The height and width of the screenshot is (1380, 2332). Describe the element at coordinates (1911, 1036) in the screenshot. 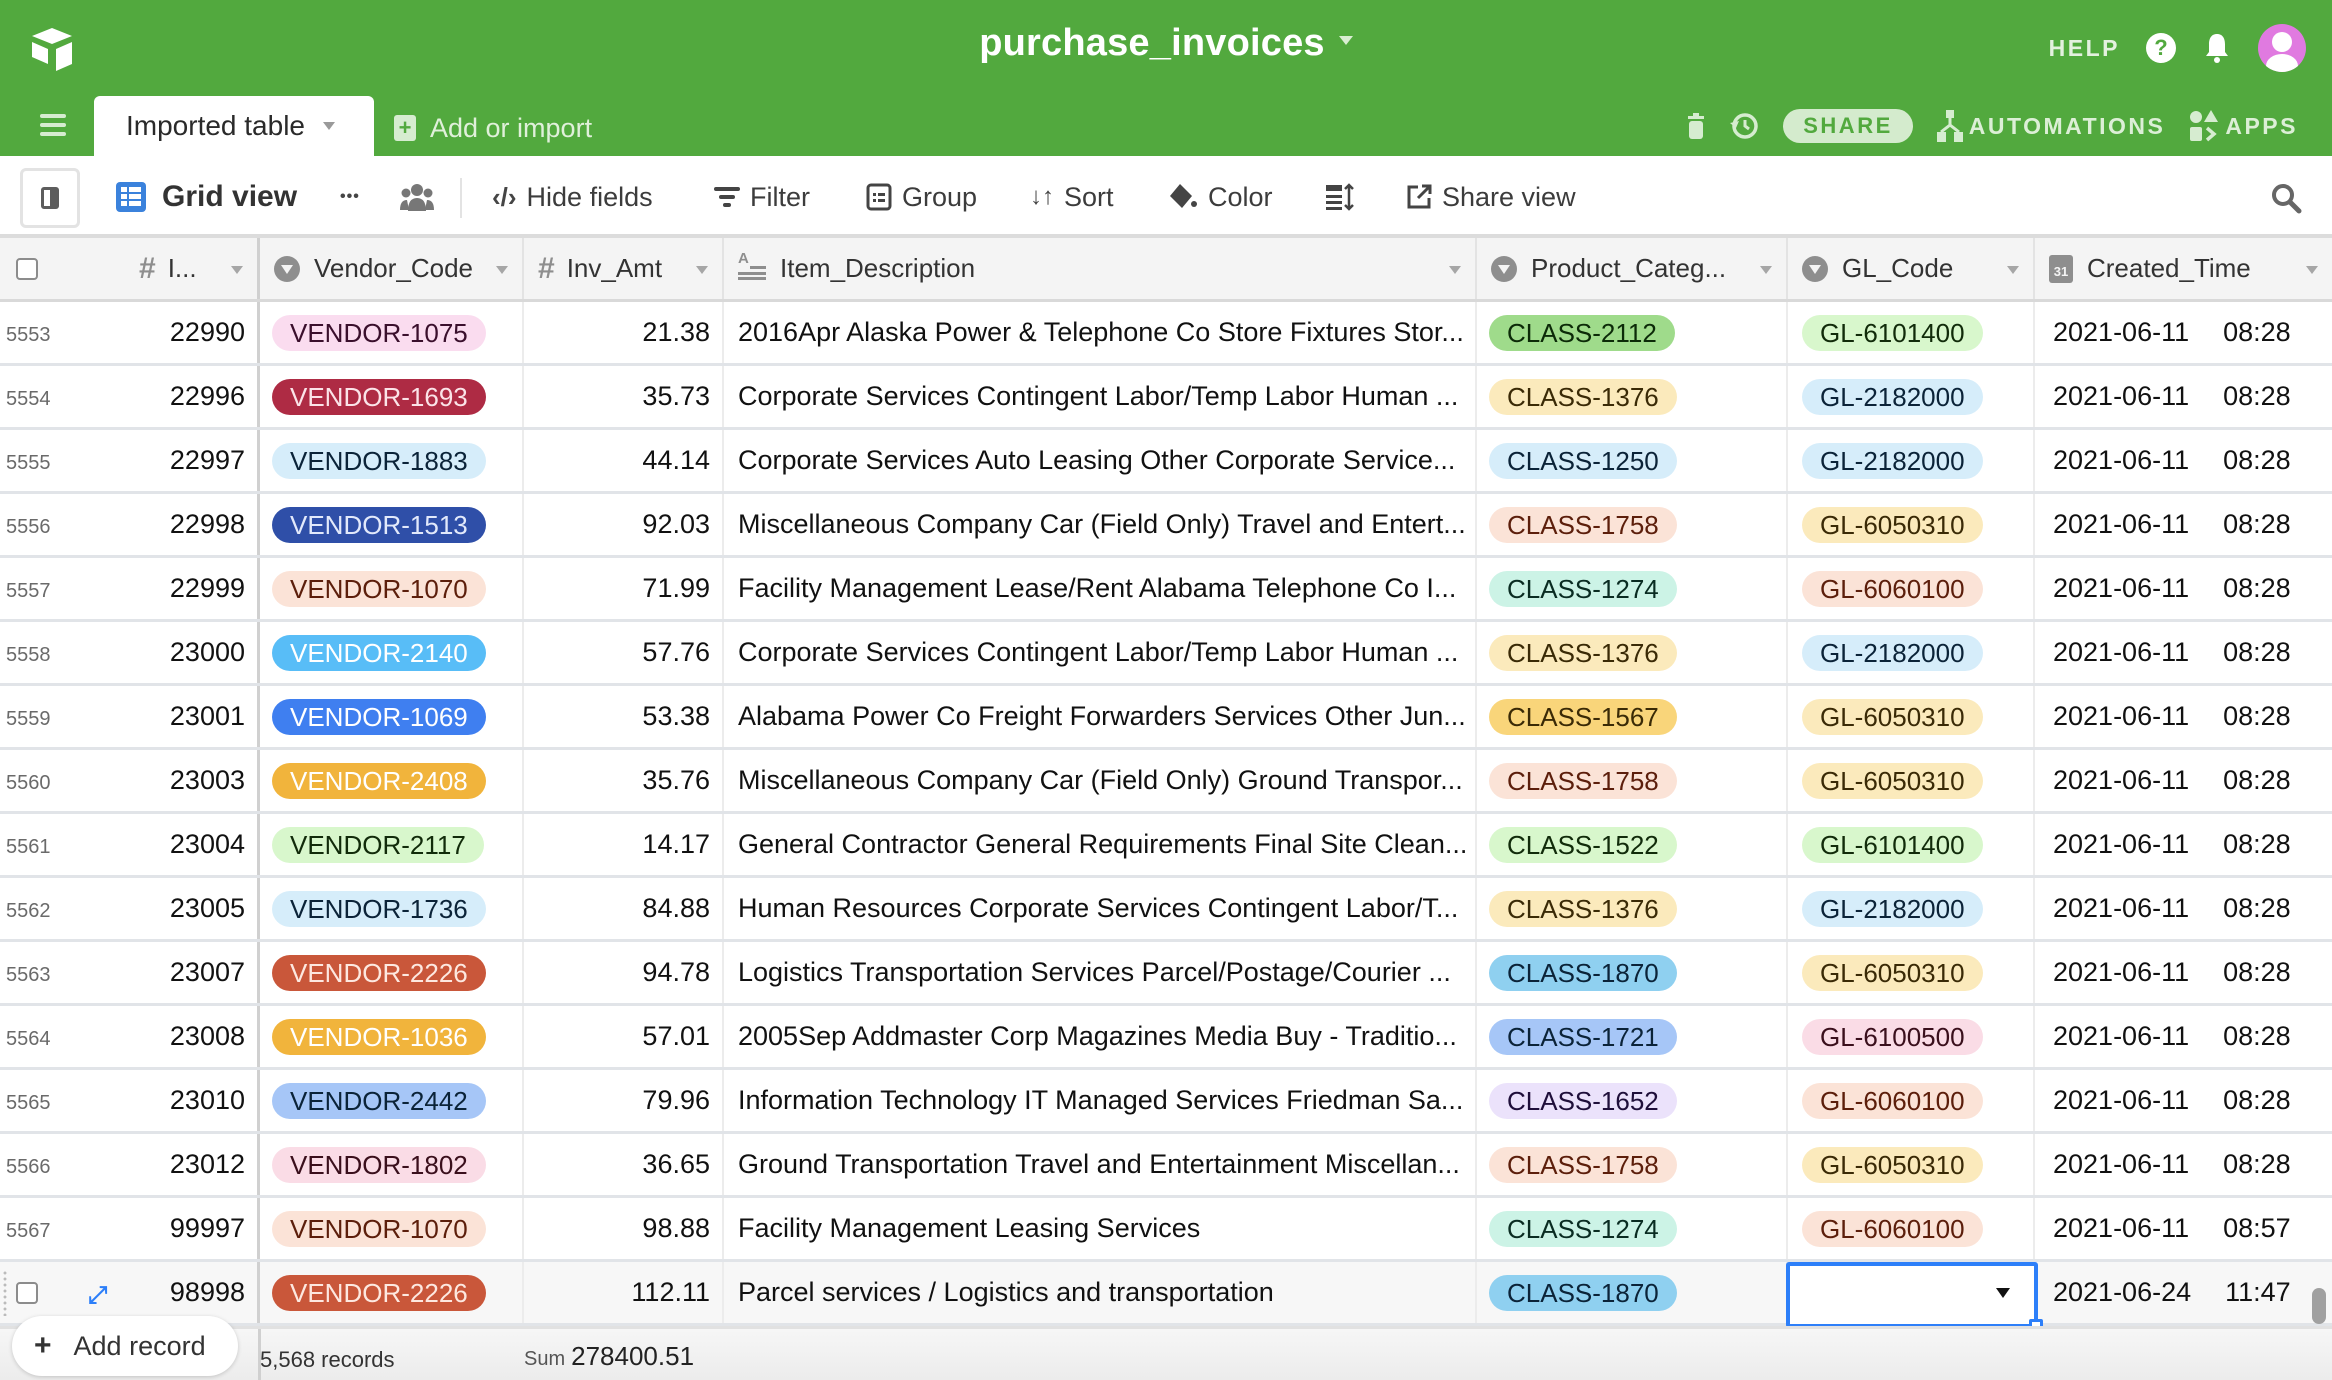

I see `cell-gl-code: GL-6100500` at that location.